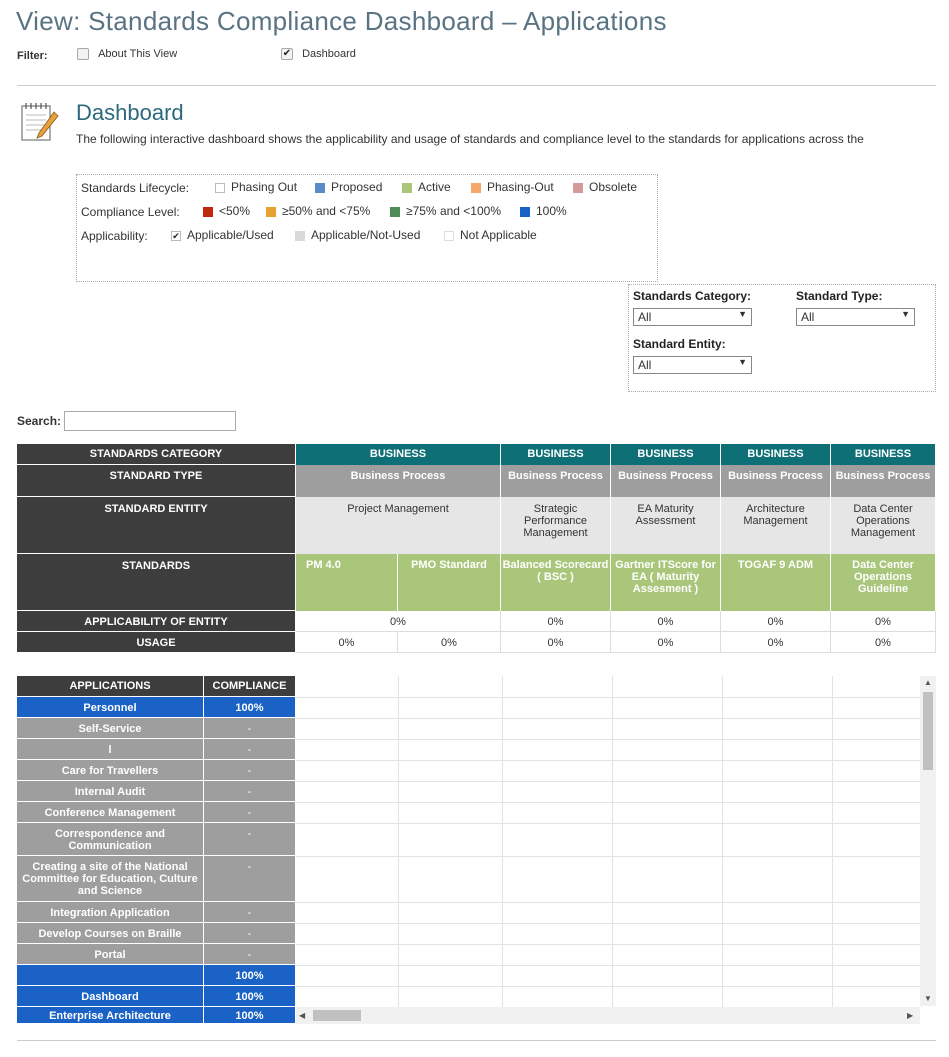 This screenshot has width=949, height=1057. Describe the element at coordinates (110, 912) in the screenshot. I see `application-name: Integration Application` at that location.